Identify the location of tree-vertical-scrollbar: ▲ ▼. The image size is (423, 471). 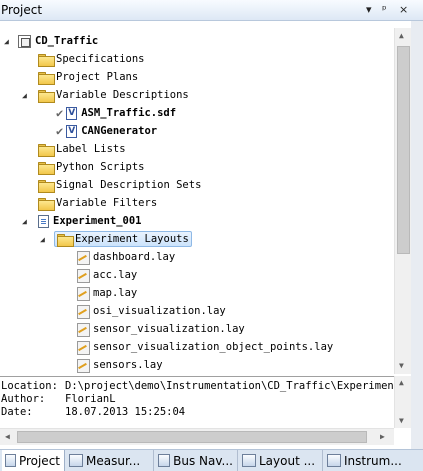
(402, 201).